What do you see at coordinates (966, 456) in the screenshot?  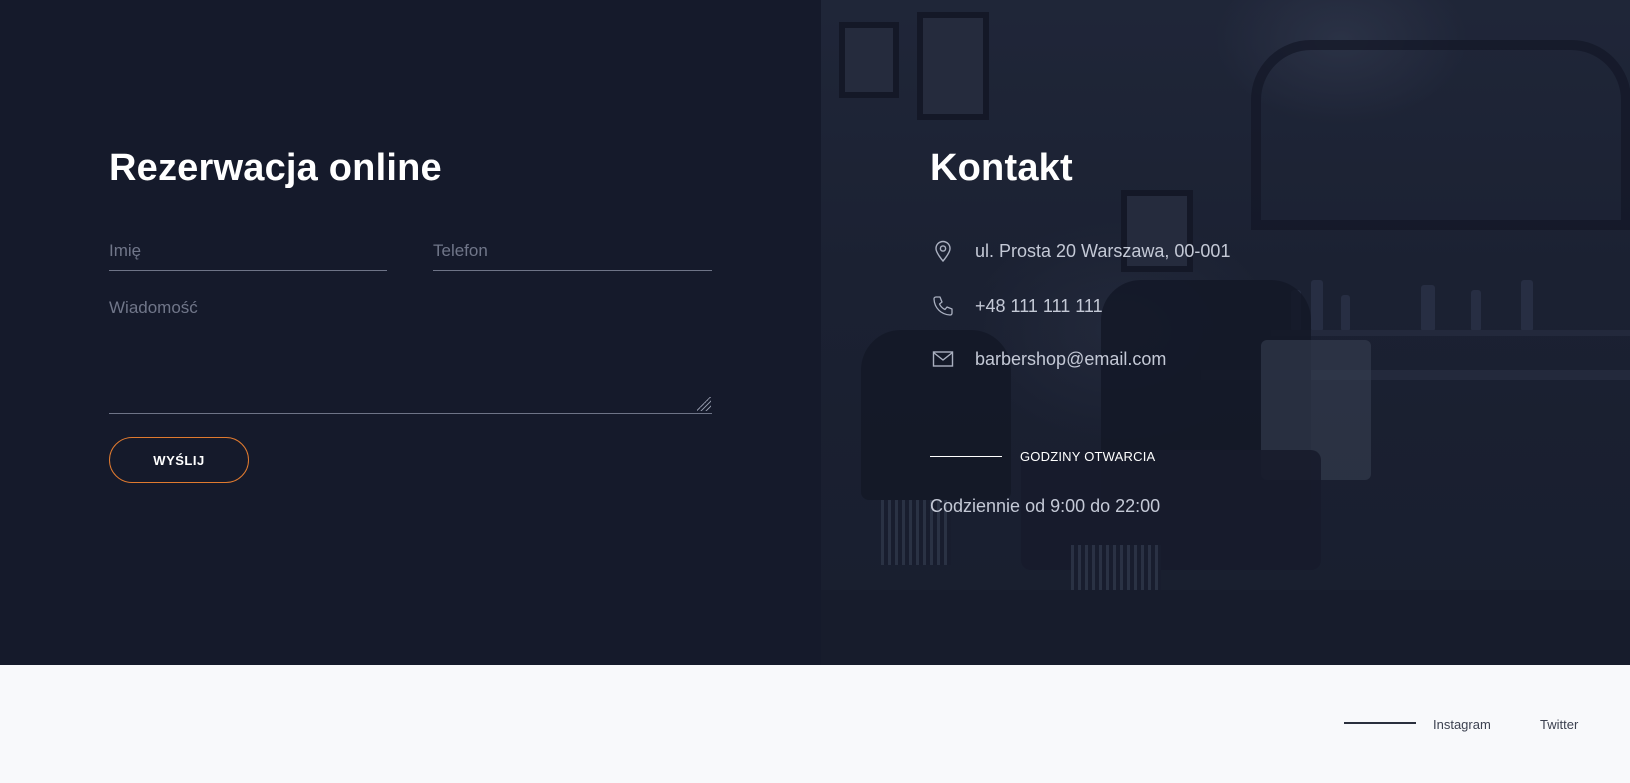 I see `hours-divider` at bounding box center [966, 456].